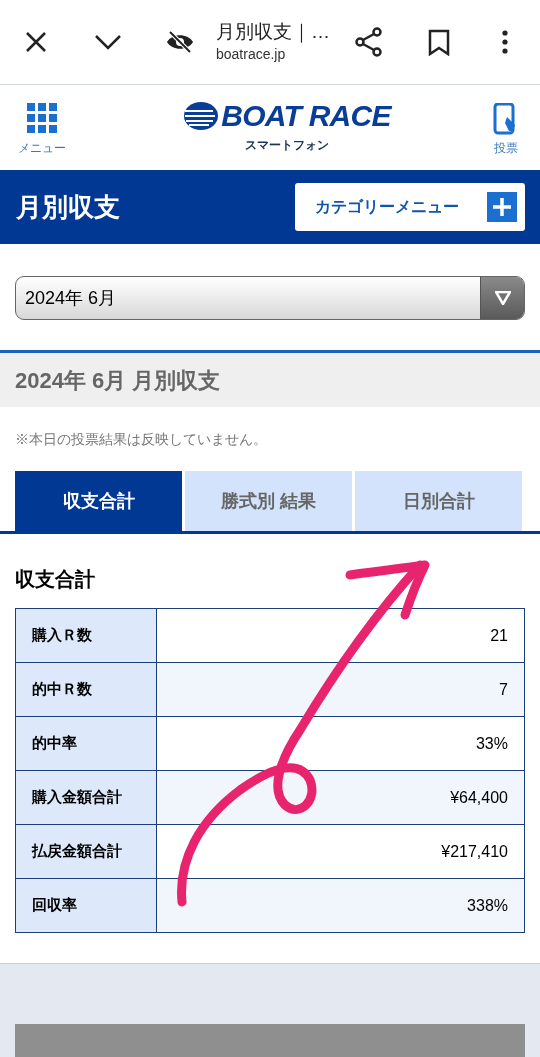  I want to click on table-header-cell: 的中率, so click(86, 743).